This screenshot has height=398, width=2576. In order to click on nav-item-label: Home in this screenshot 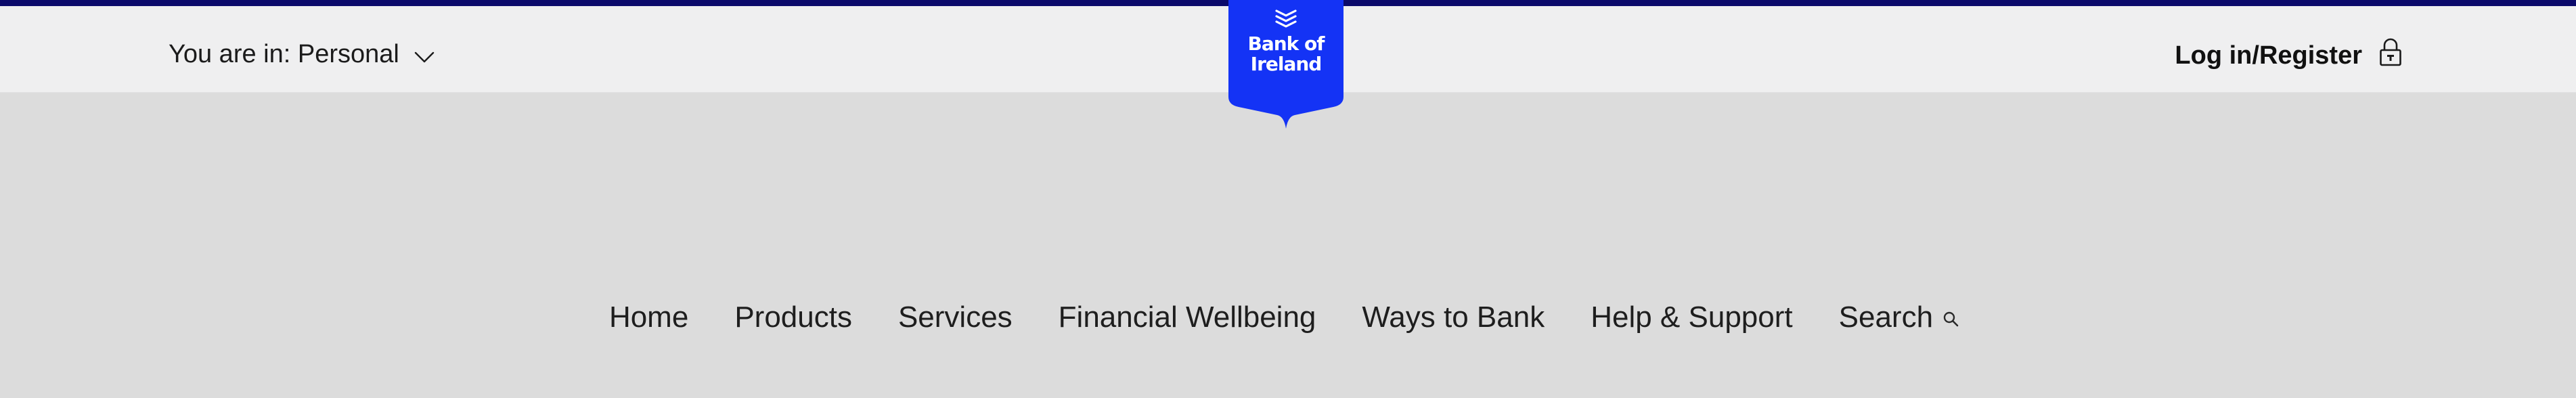, I will do `click(648, 317)`.